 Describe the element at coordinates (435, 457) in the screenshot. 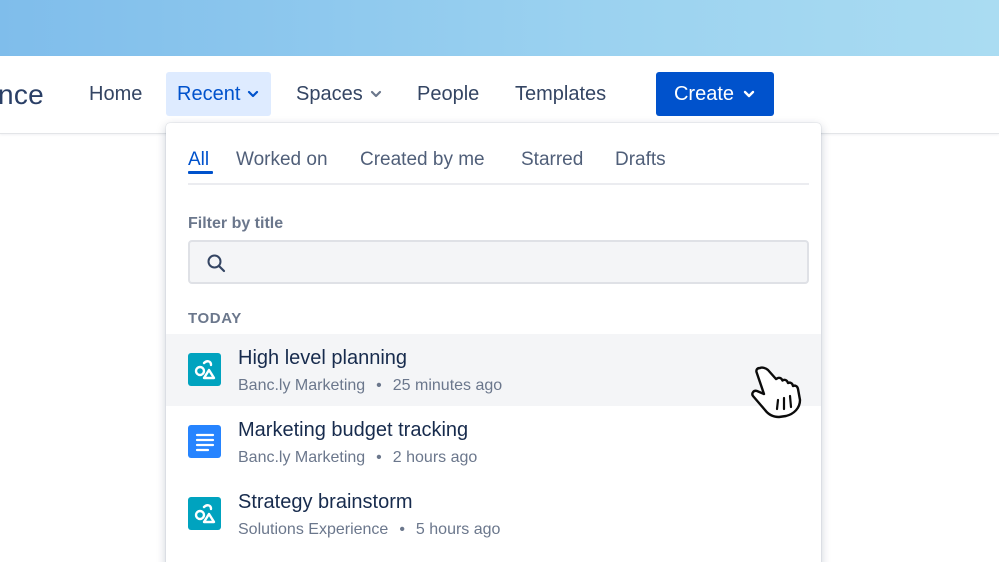

I see `item-time: 2 hours ago` at that location.